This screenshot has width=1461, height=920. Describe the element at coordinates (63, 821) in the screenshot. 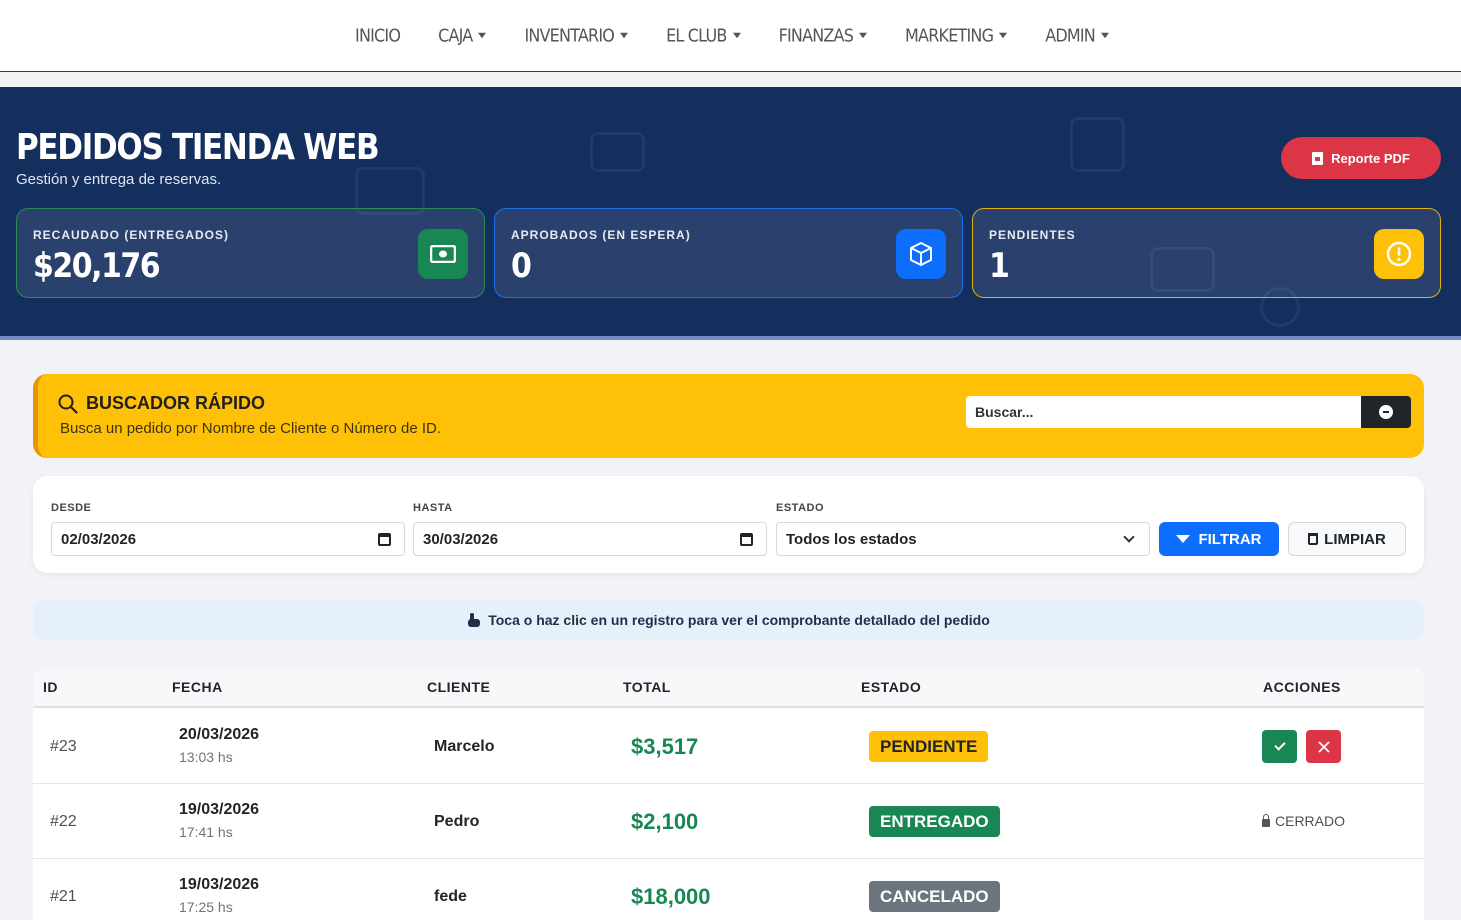

I see `order-id: #22` at that location.